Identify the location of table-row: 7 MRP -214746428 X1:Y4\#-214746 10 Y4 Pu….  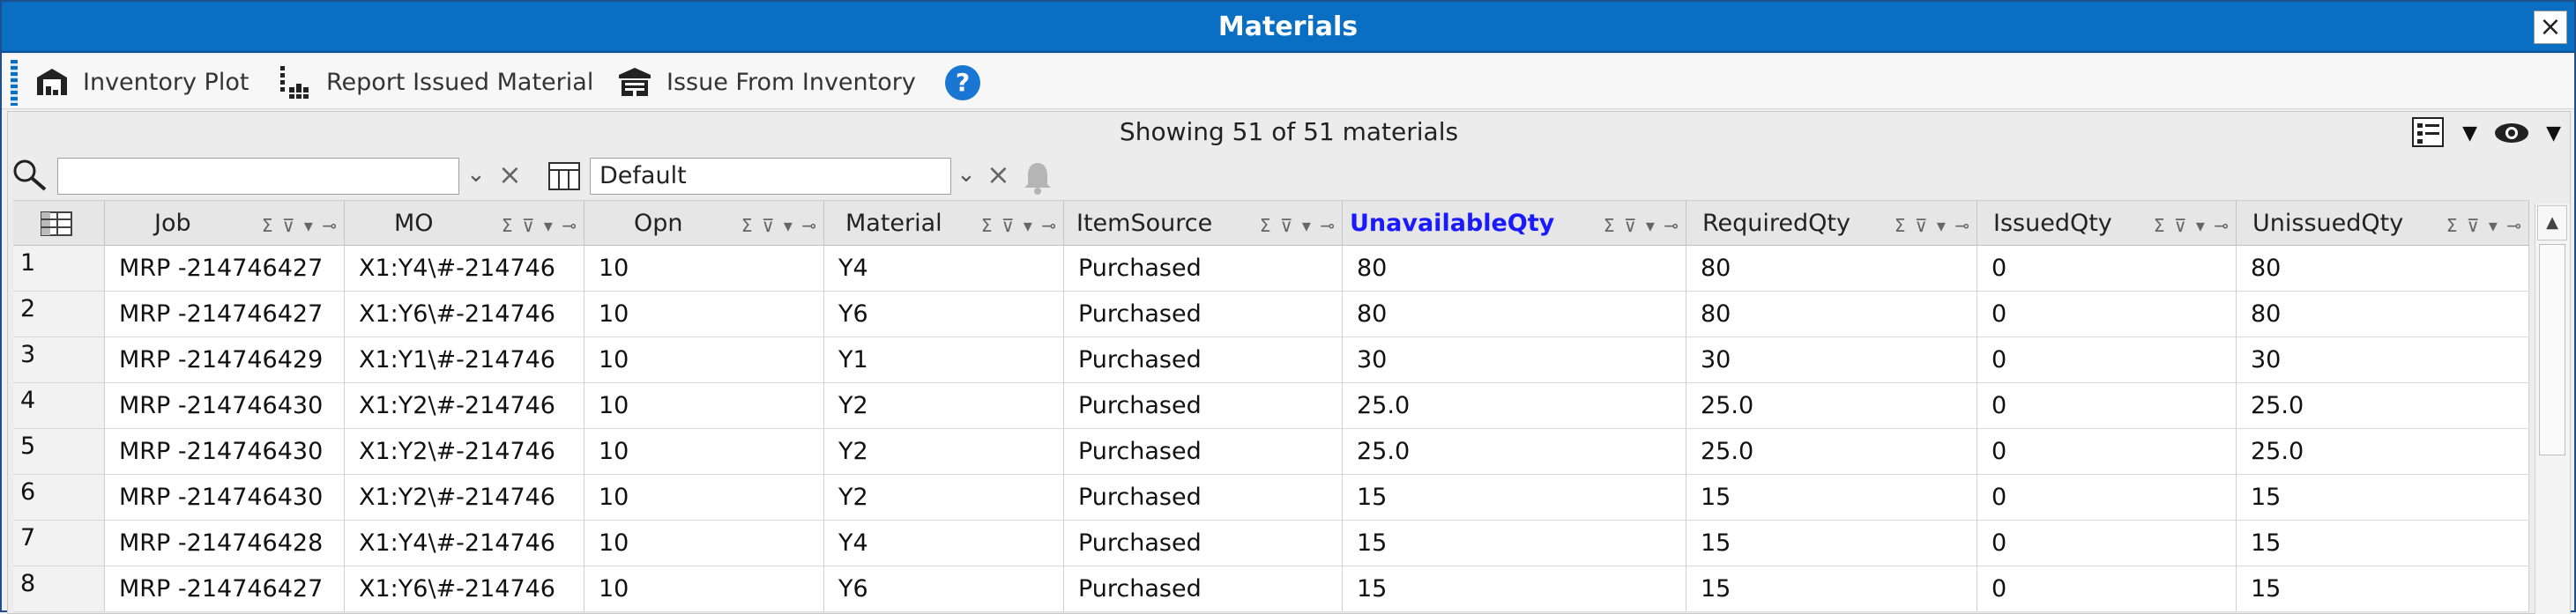
(1271, 543).